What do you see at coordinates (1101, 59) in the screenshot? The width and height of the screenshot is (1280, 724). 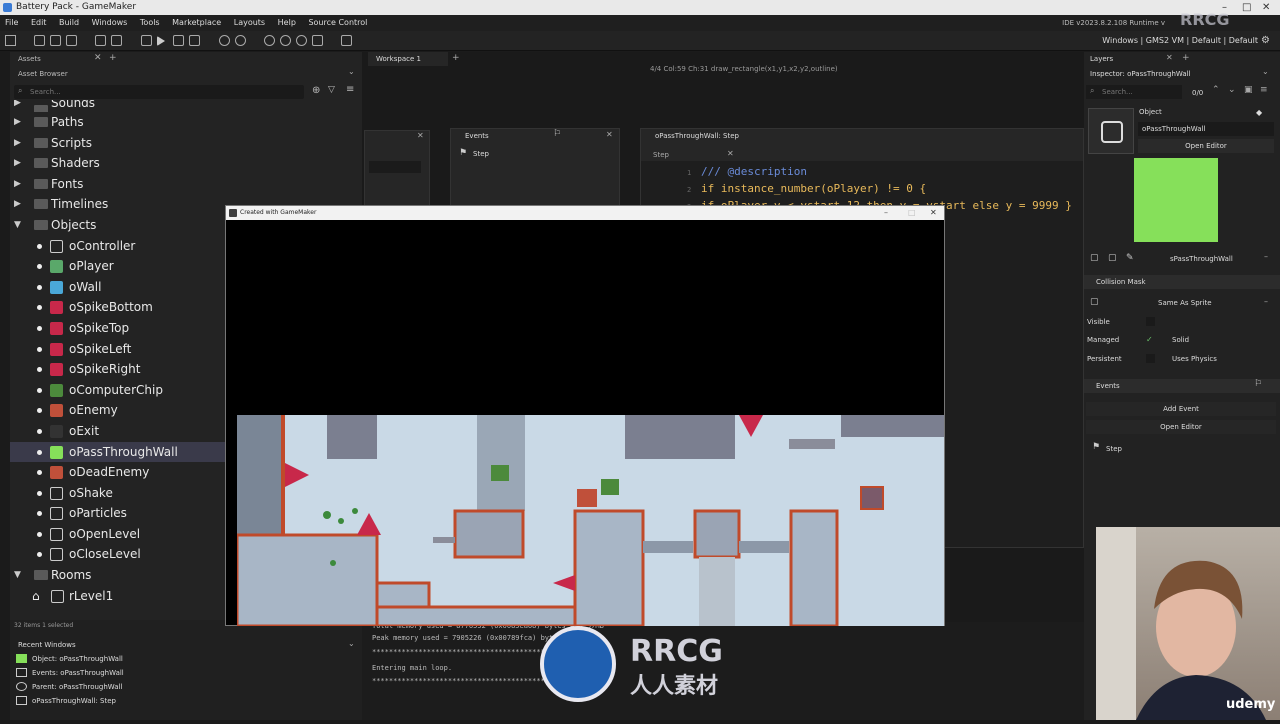 I see `layers-tab: Layers` at bounding box center [1101, 59].